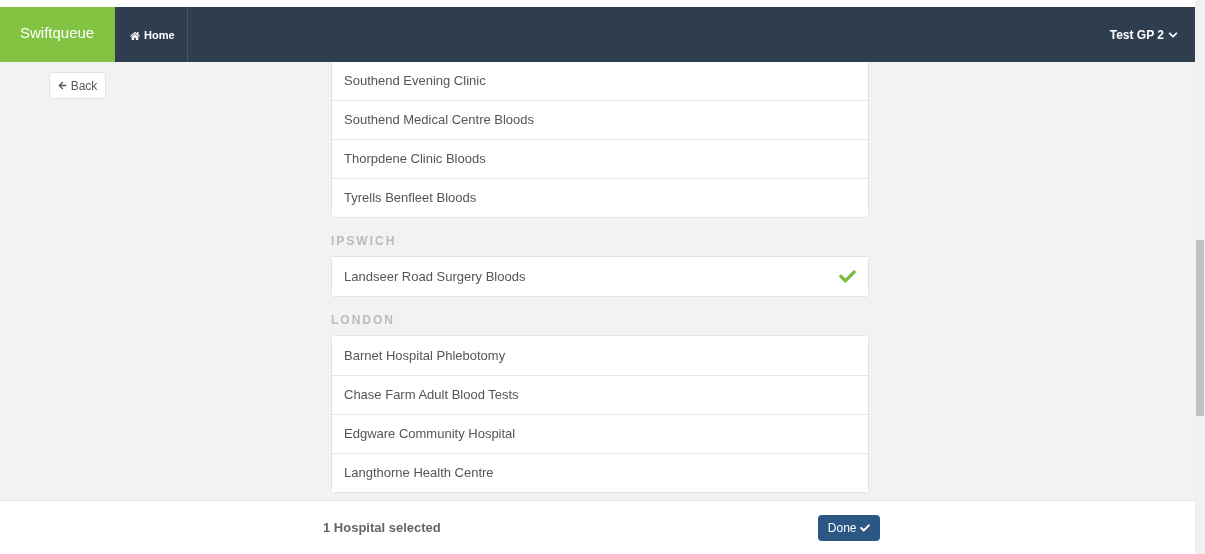  I want to click on back-button: Back, so click(77, 85).